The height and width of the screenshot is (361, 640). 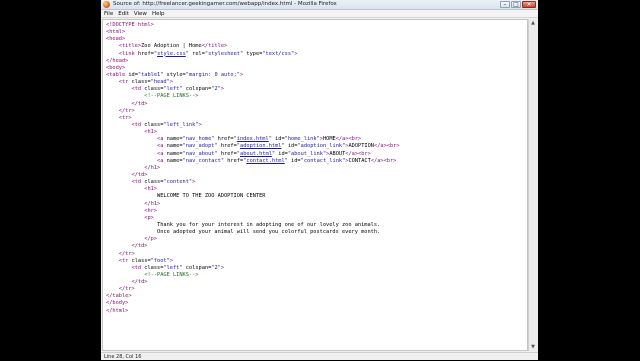 I want to click on menu-edit: Edit, so click(x=123, y=13).